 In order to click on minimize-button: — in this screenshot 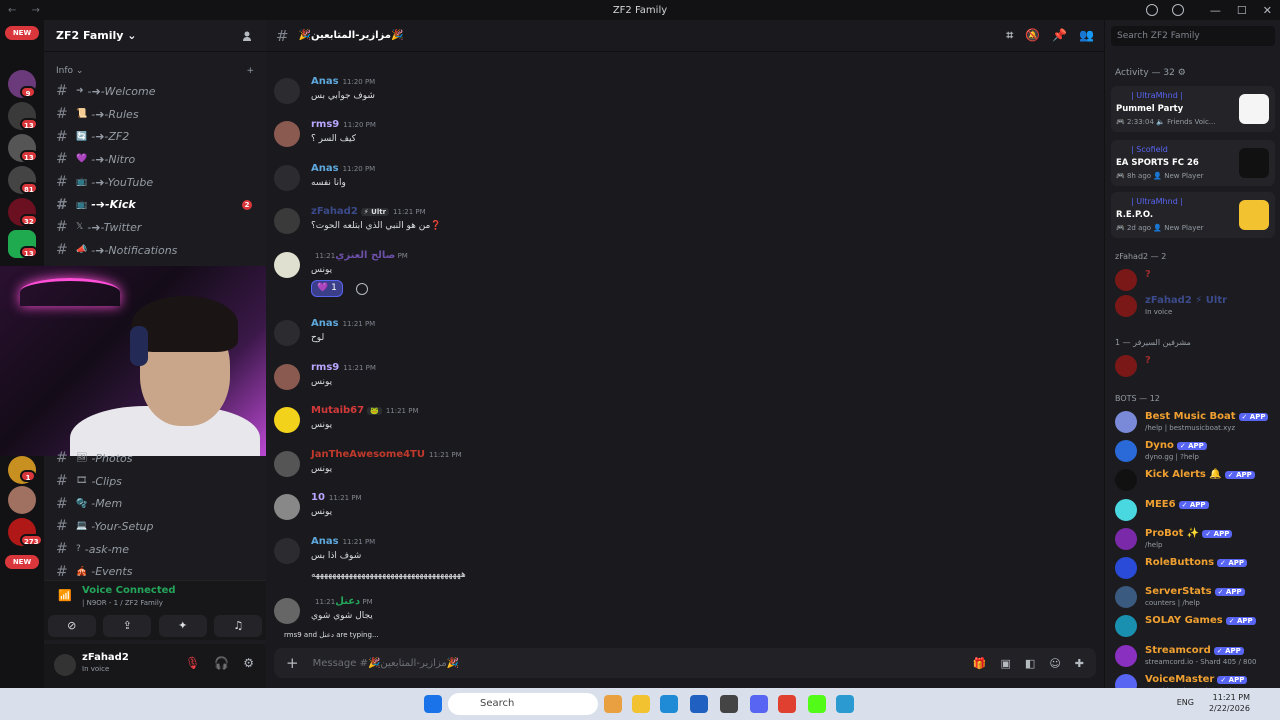, I will do `click(1215, 10)`.